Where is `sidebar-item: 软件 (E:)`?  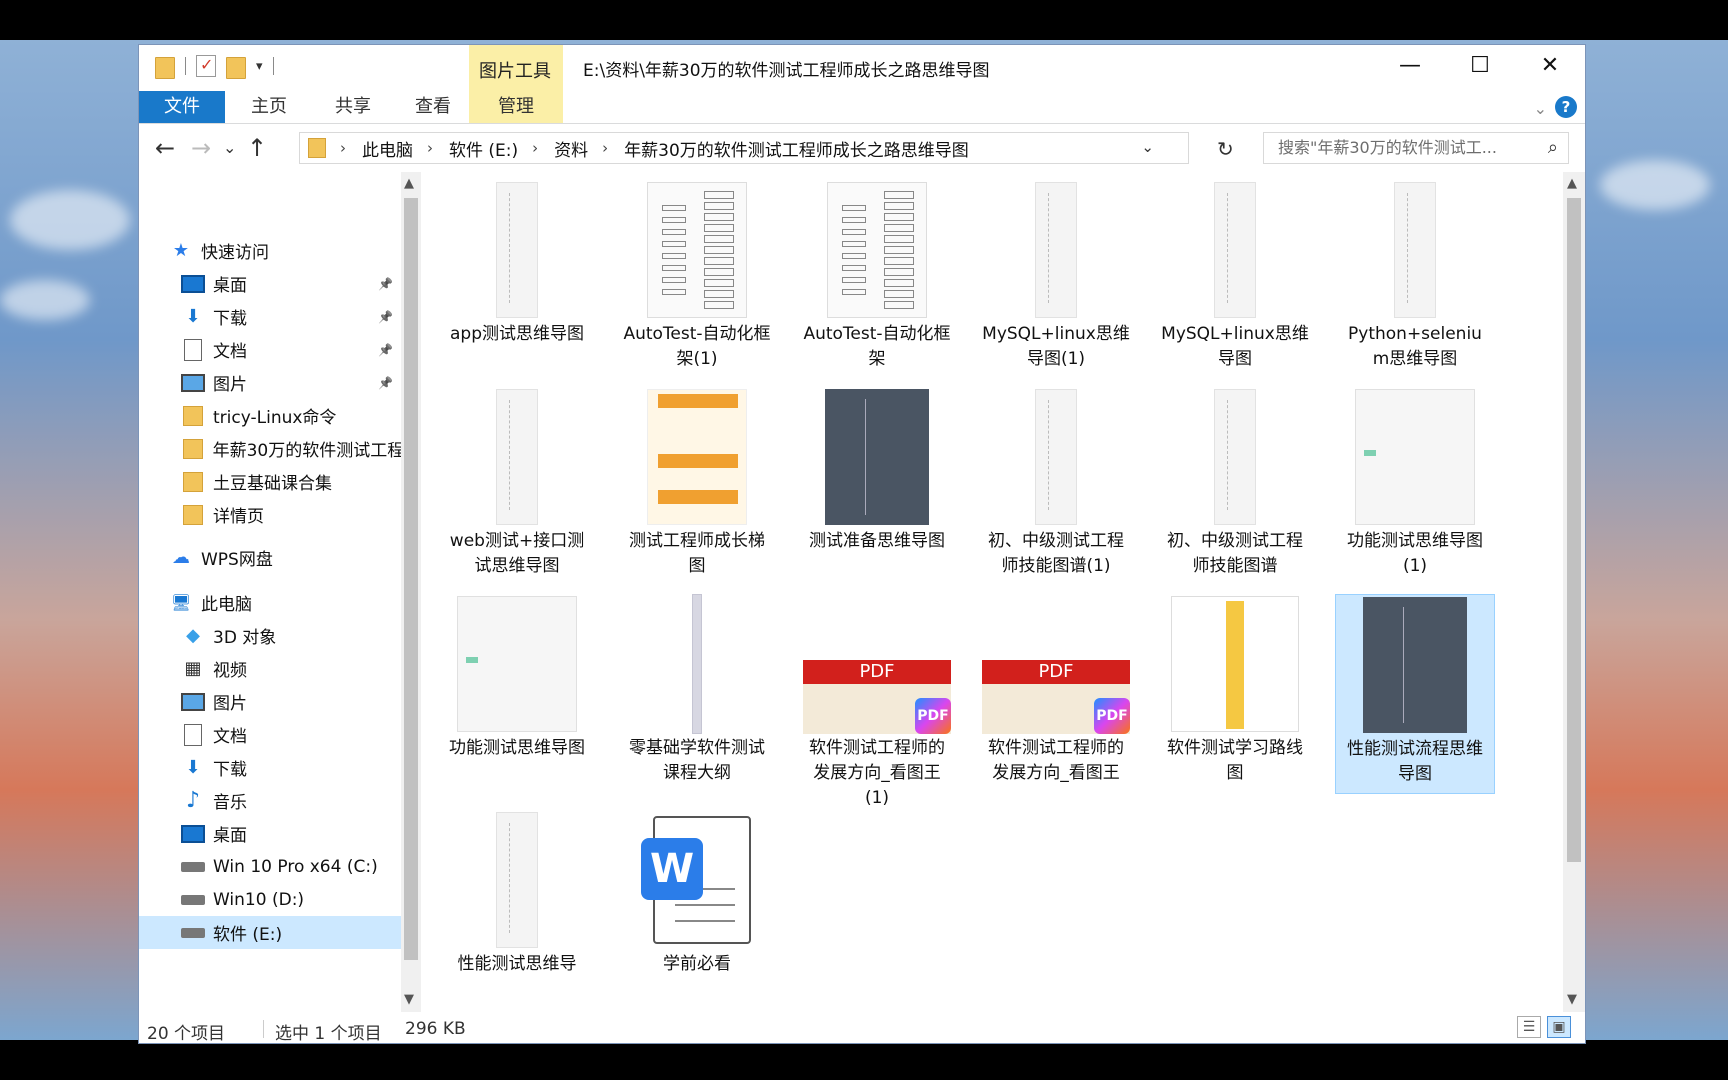 sidebar-item: 软件 (E:) is located at coordinates (270, 932).